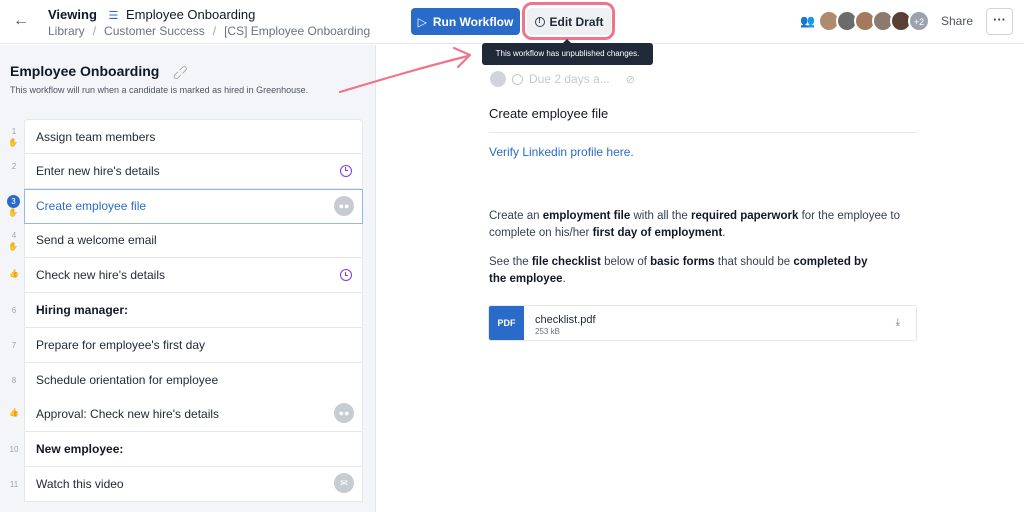 This screenshot has width=1024, height=512. I want to click on text: with all the, so click(660, 216).